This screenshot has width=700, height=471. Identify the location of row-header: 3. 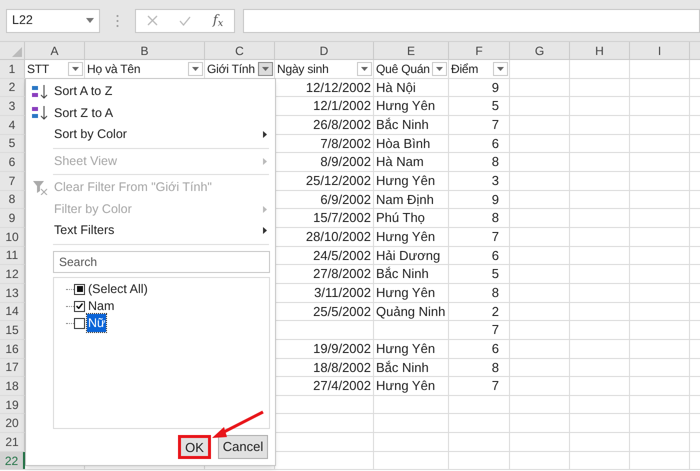
(12, 106).